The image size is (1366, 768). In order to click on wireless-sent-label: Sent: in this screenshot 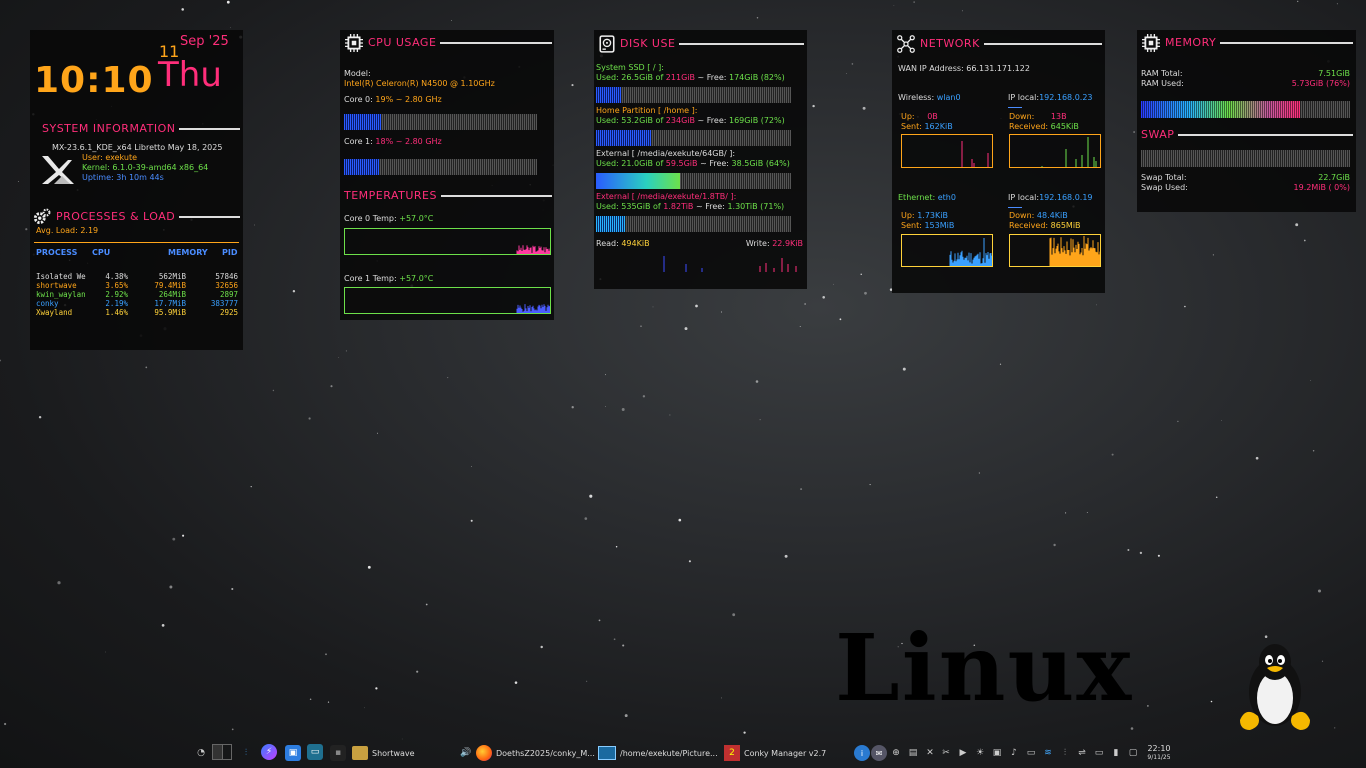, I will do `click(911, 126)`.